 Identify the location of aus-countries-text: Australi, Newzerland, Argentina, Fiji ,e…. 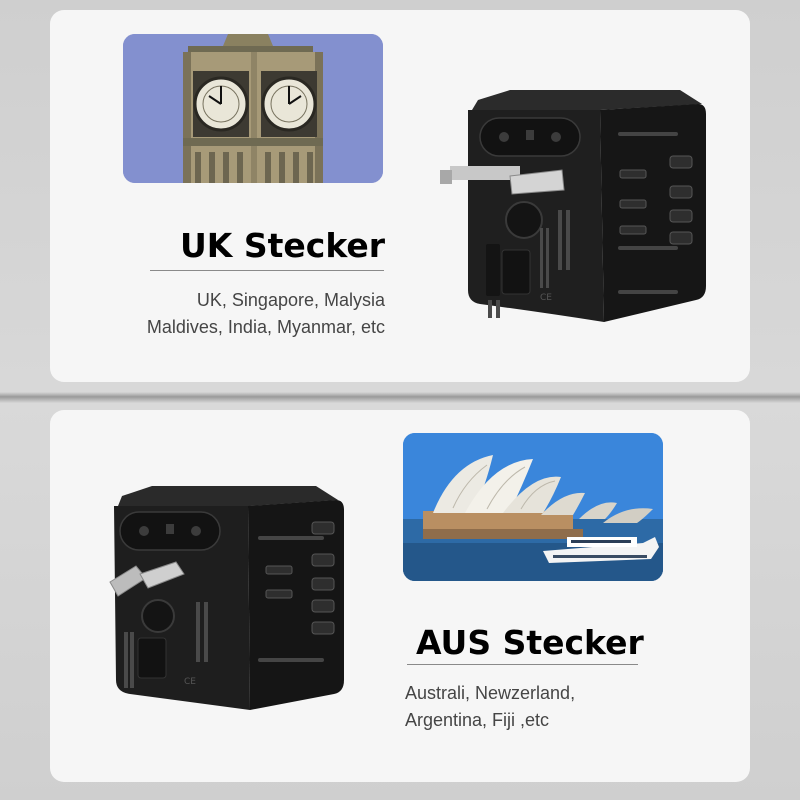
(490, 707).